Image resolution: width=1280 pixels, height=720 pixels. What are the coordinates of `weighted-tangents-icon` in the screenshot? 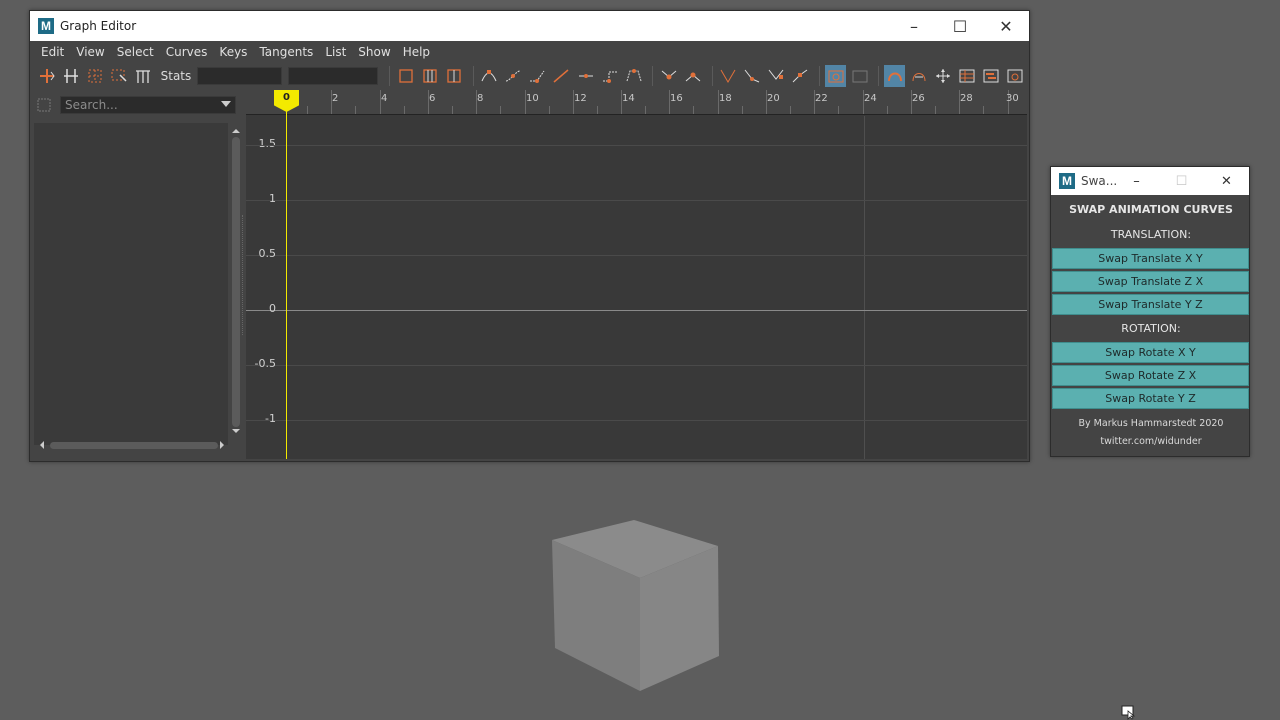 It's located at (776, 76).